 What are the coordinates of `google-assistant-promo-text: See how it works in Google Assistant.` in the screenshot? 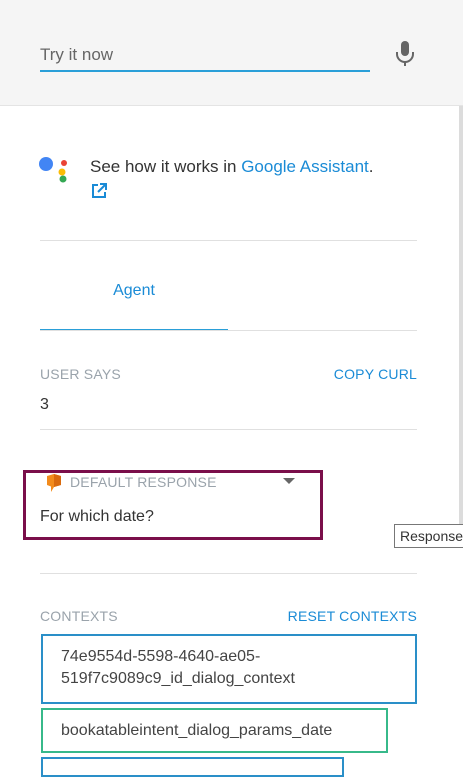 It's located at (232, 166).